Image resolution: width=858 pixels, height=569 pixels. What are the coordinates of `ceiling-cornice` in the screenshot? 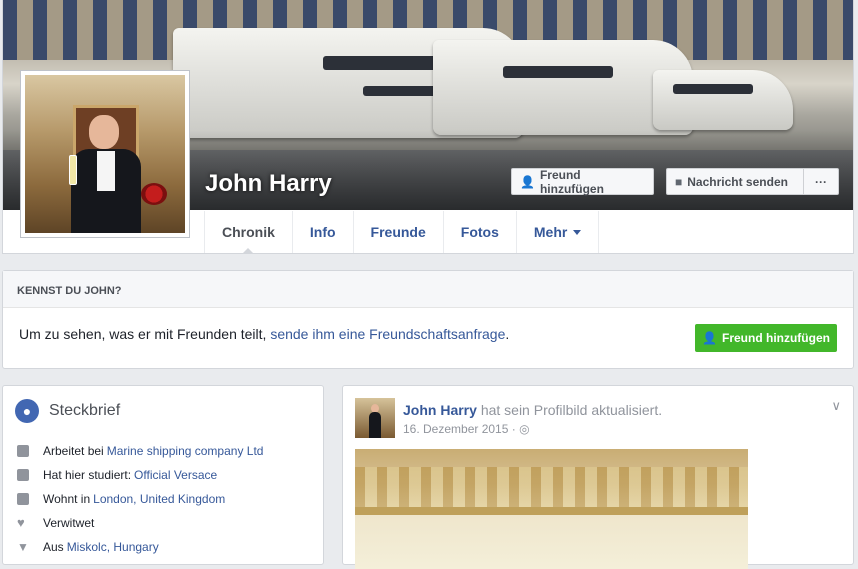 It's located at (551, 511).